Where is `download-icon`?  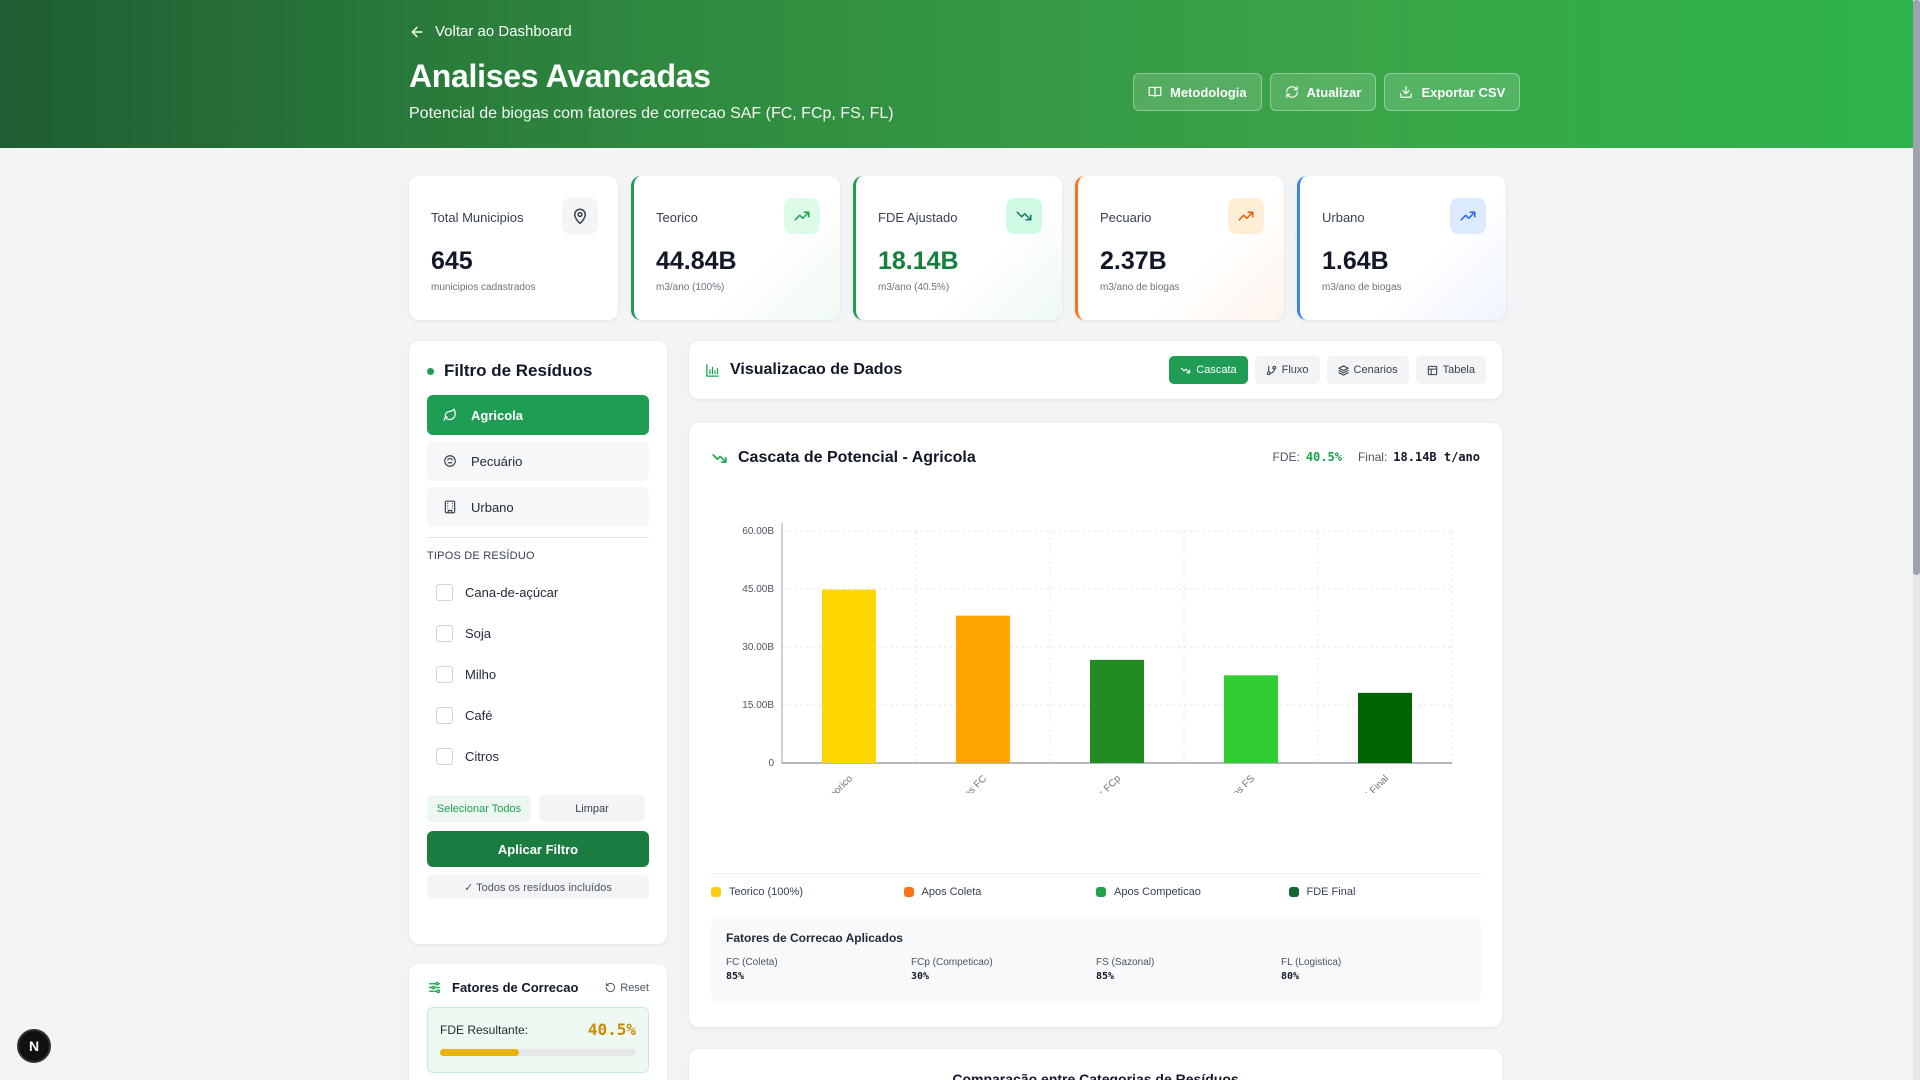
download-icon is located at coordinates (1406, 92).